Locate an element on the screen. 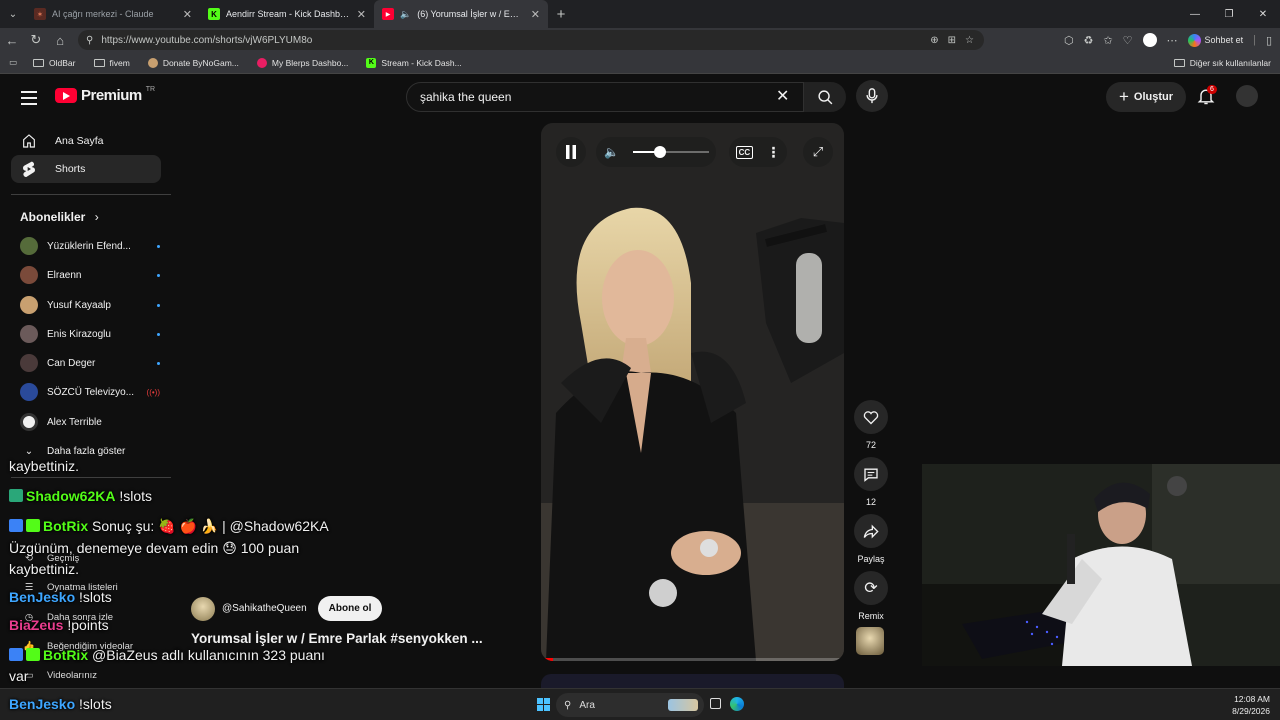  extensions-icon: ⬡ is located at coordinates (1069, 40).